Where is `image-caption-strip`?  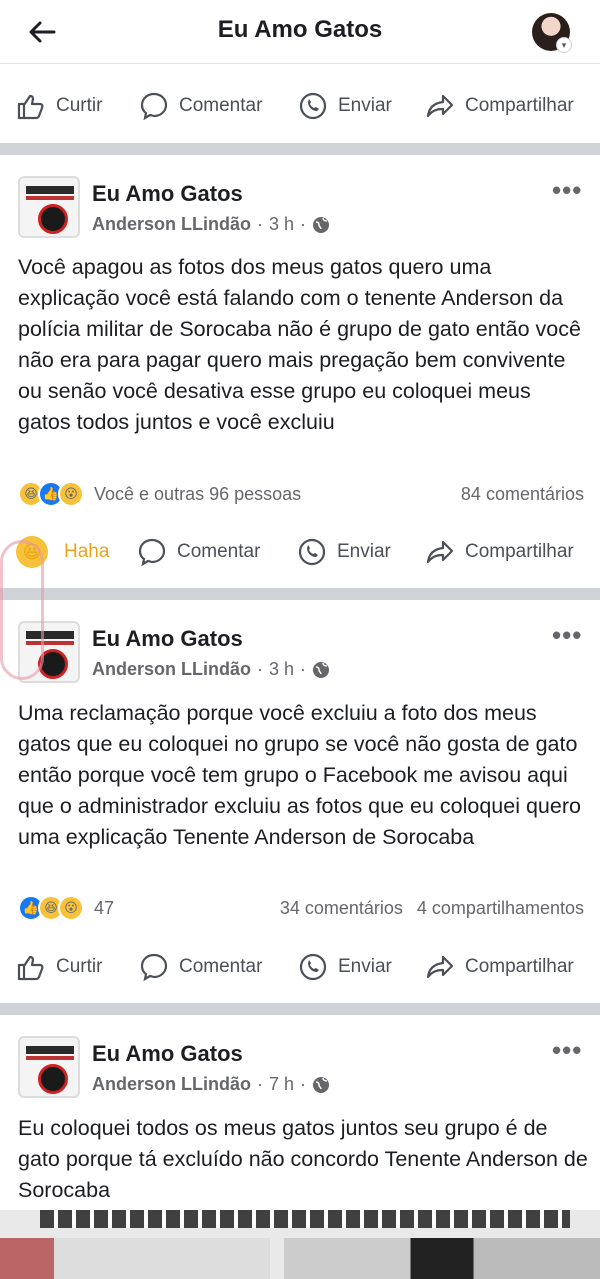 image-caption-strip is located at coordinates (305, 1219).